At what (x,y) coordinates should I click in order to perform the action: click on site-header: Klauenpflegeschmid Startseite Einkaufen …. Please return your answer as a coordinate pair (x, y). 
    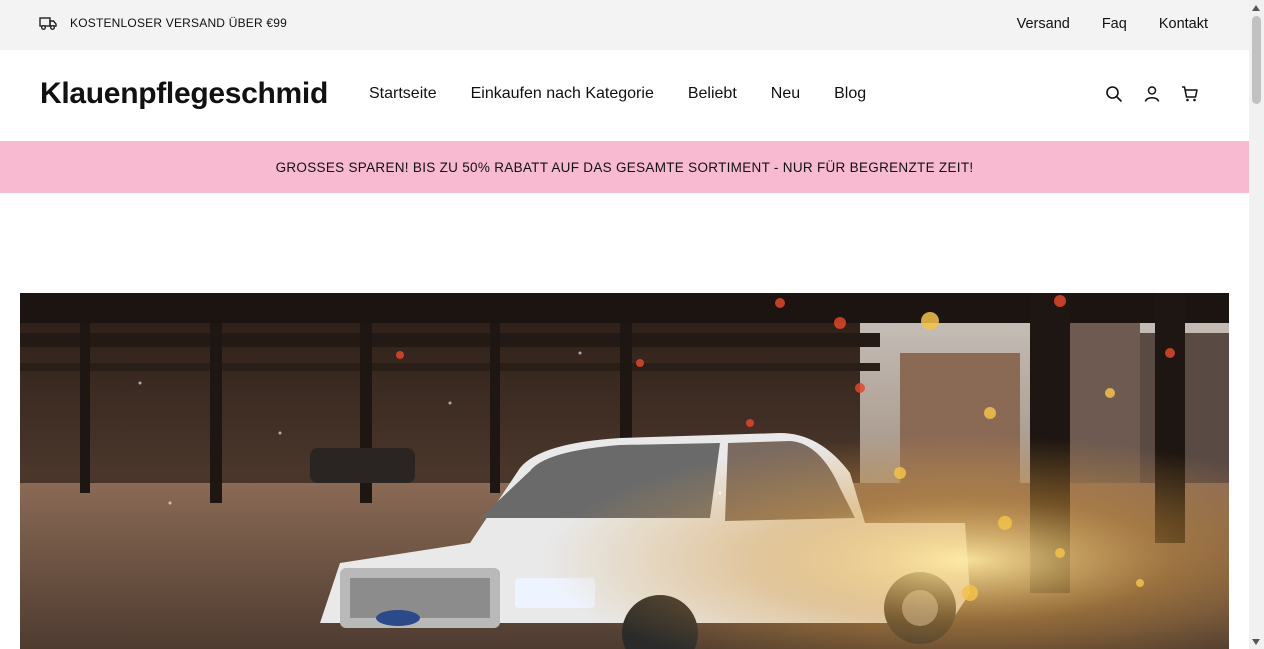
    Looking at the image, I should click on (624, 95).